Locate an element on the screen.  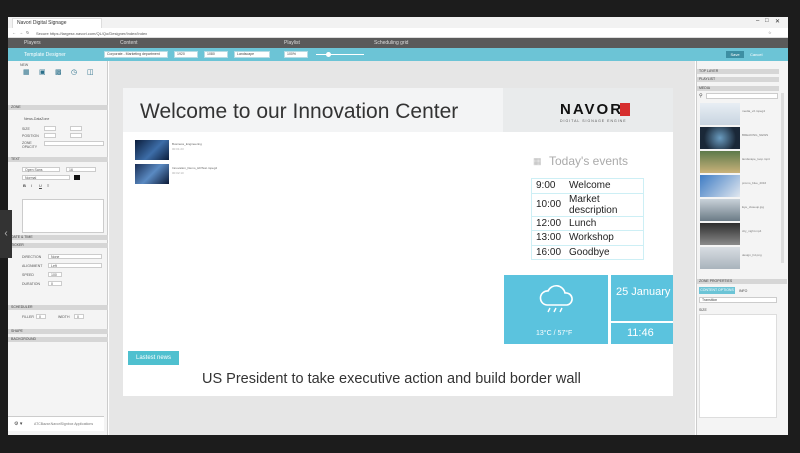
tab-playlist: Playlist is located at coordinates (292, 43).